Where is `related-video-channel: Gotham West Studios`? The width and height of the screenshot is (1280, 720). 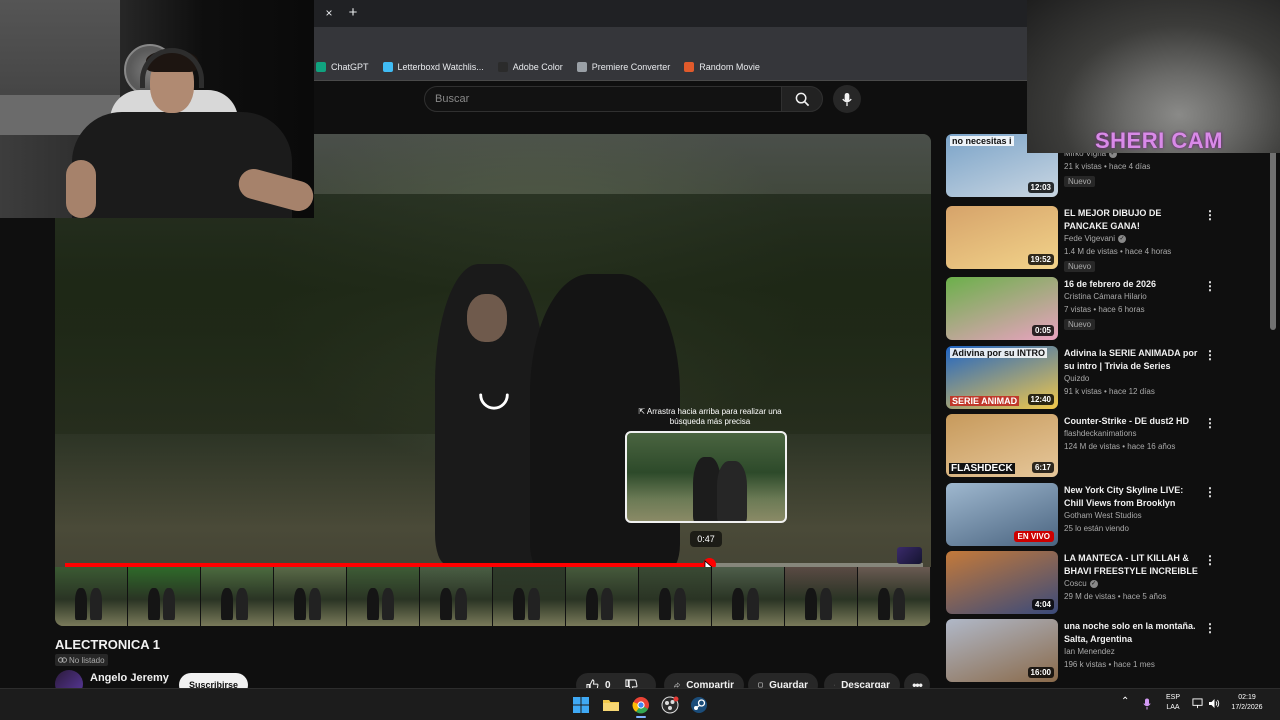
related-video-channel: Gotham West Studios is located at coordinates (1103, 515).